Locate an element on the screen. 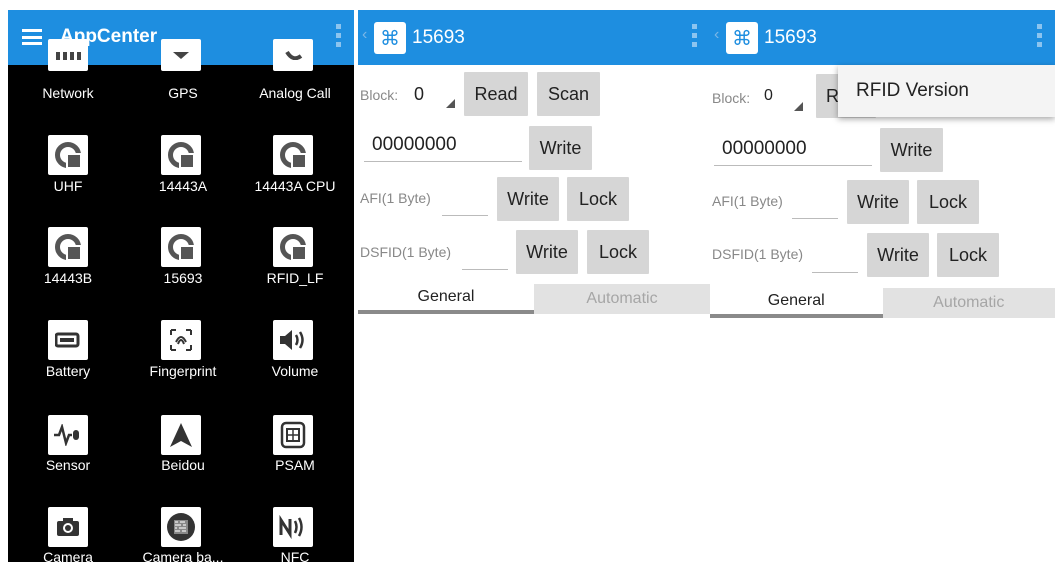 This screenshot has width=1055, height=562. app-label-rfid-lf: RFID_LF is located at coordinates (295, 278).